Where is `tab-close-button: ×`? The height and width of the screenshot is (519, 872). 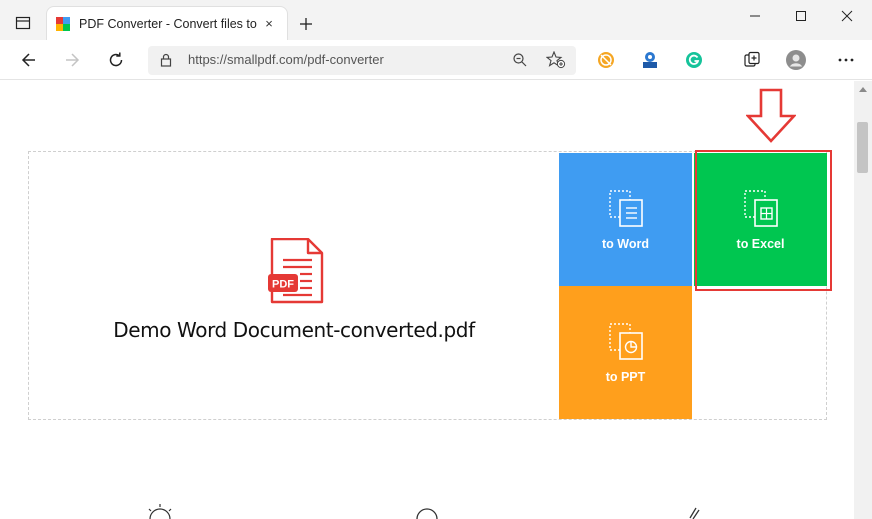
tab-close-button: × is located at coordinates (269, 24).